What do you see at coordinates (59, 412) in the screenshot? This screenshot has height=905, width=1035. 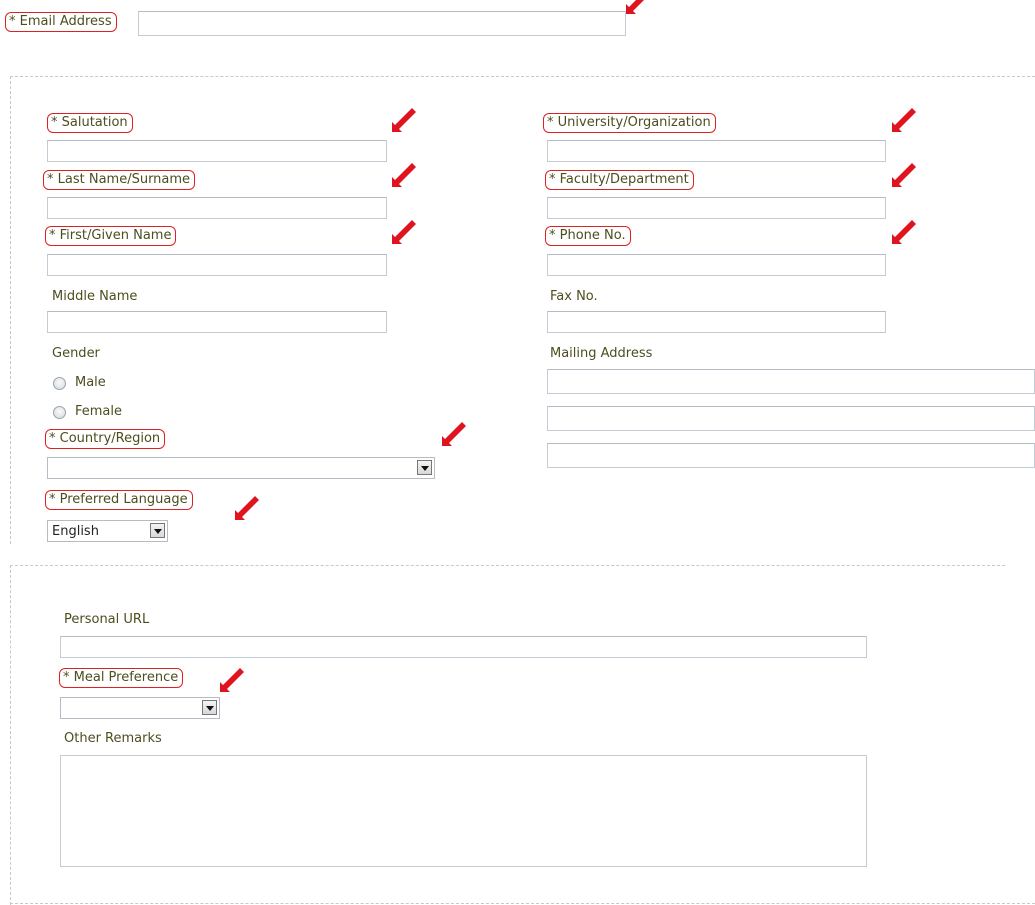 I see `gender-female-radio` at bounding box center [59, 412].